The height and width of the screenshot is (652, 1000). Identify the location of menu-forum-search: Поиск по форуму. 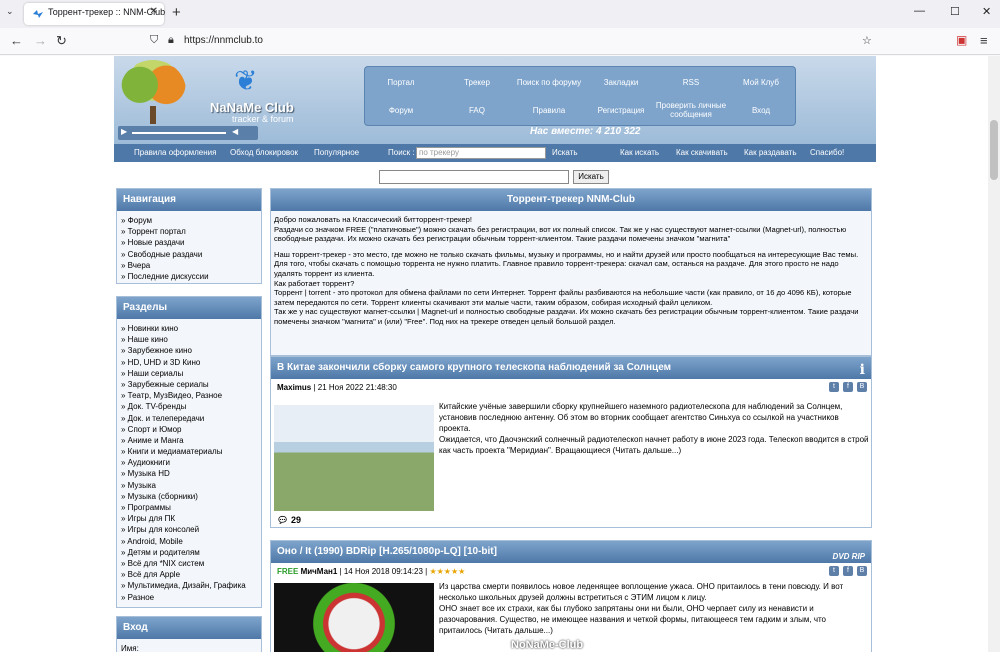
(549, 82).